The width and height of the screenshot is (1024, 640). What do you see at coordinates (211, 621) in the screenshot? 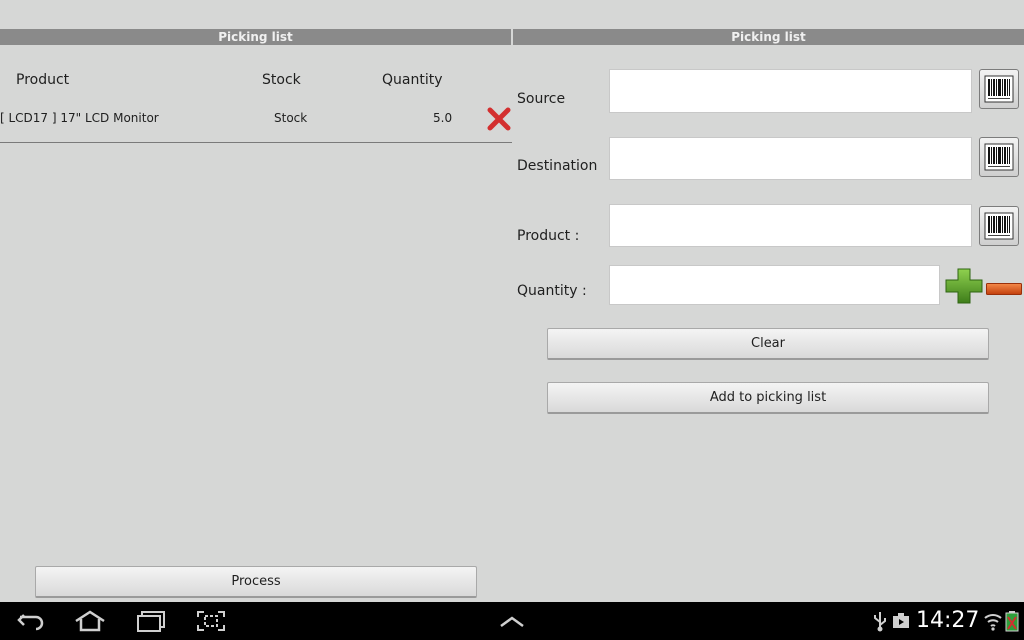
I see `screenshot-icon` at bounding box center [211, 621].